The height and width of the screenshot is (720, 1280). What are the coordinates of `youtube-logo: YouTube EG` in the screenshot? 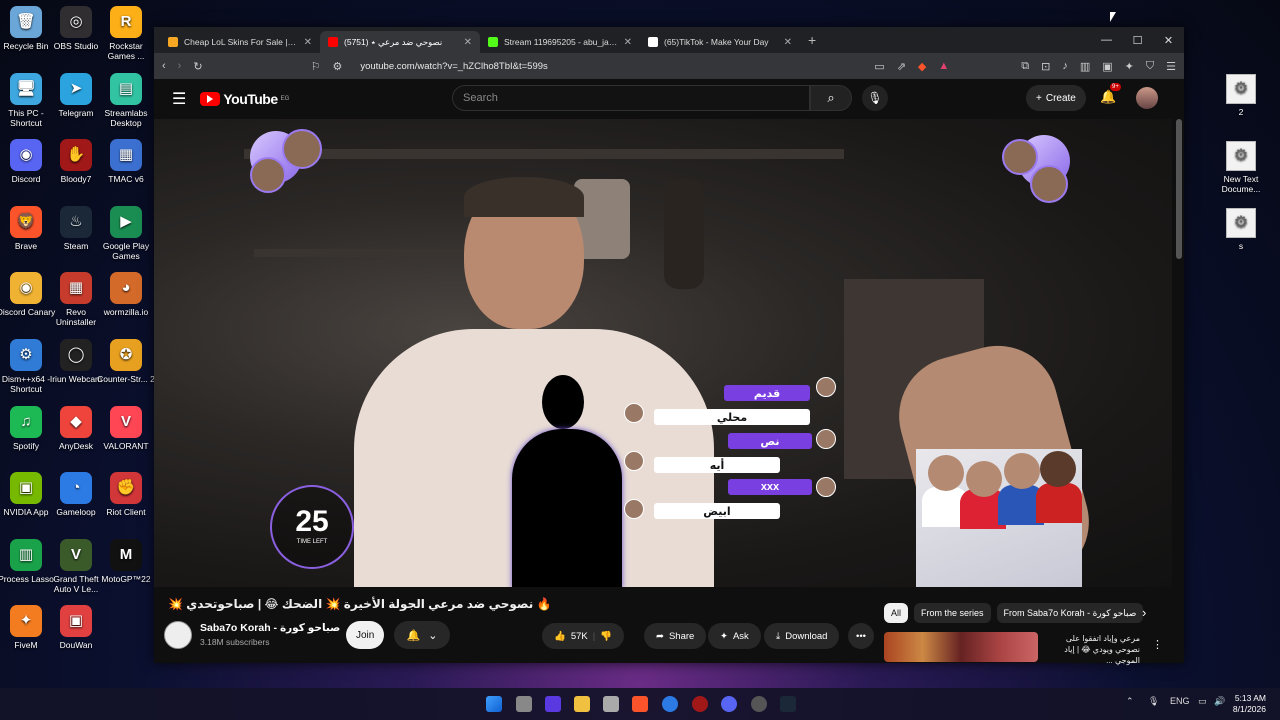 It's located at (244, 99).